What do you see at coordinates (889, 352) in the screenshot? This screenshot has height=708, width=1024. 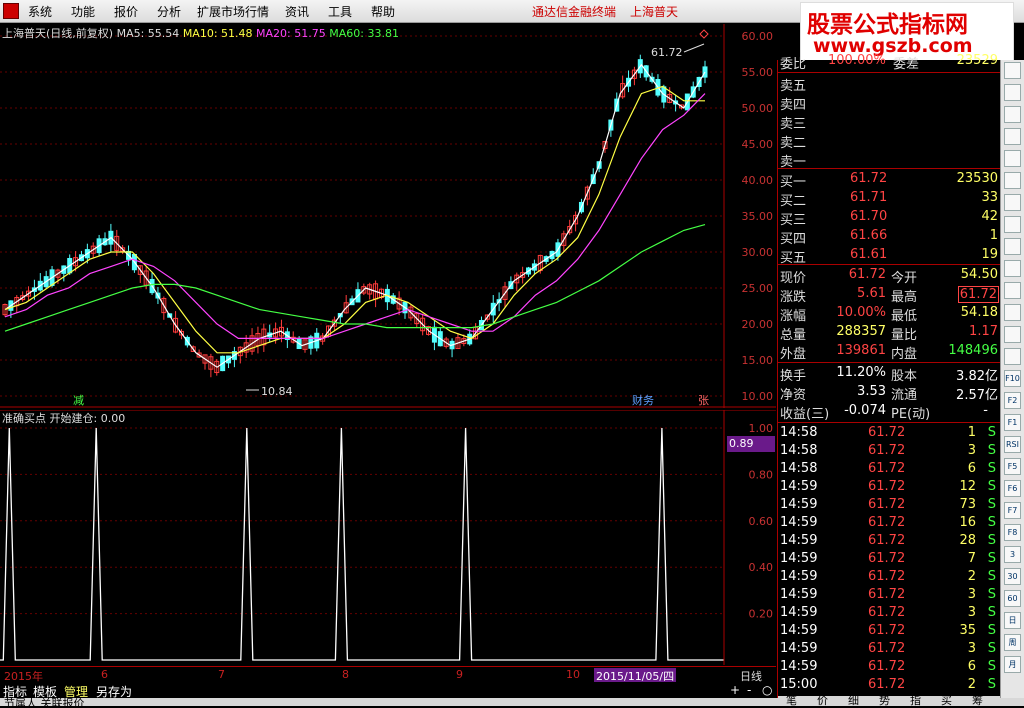 I see `stat-row: 外盘 139861 内盘 148496` at bounding box center [889, 352].